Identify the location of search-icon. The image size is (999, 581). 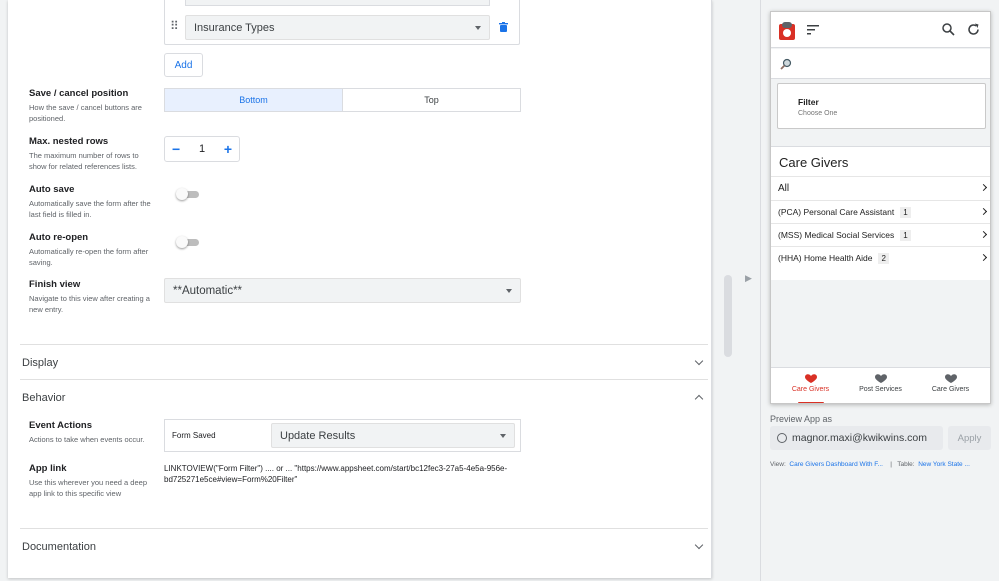
(948, 29).